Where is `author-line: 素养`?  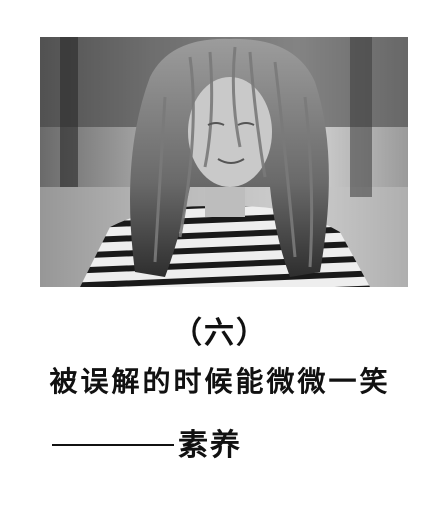
author-line: 素养 is located at coordinates (147, 442).